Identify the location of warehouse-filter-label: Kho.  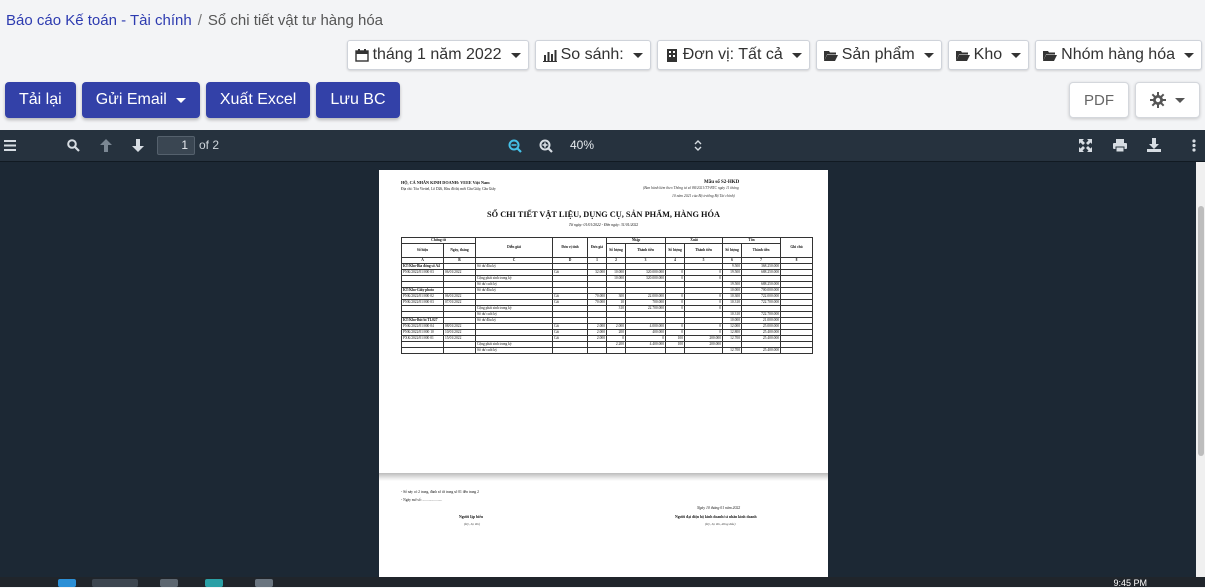
(988, 54).